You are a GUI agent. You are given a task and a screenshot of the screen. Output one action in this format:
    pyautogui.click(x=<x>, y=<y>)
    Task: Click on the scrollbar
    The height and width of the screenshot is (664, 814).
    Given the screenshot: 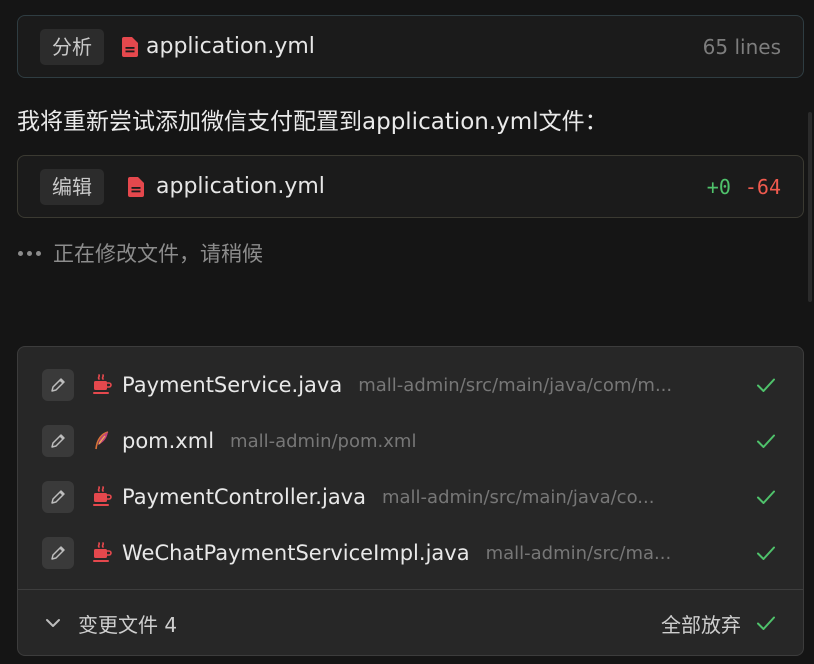 What is the action you would take?
    pyautogui.click(x=810, y=207)
    